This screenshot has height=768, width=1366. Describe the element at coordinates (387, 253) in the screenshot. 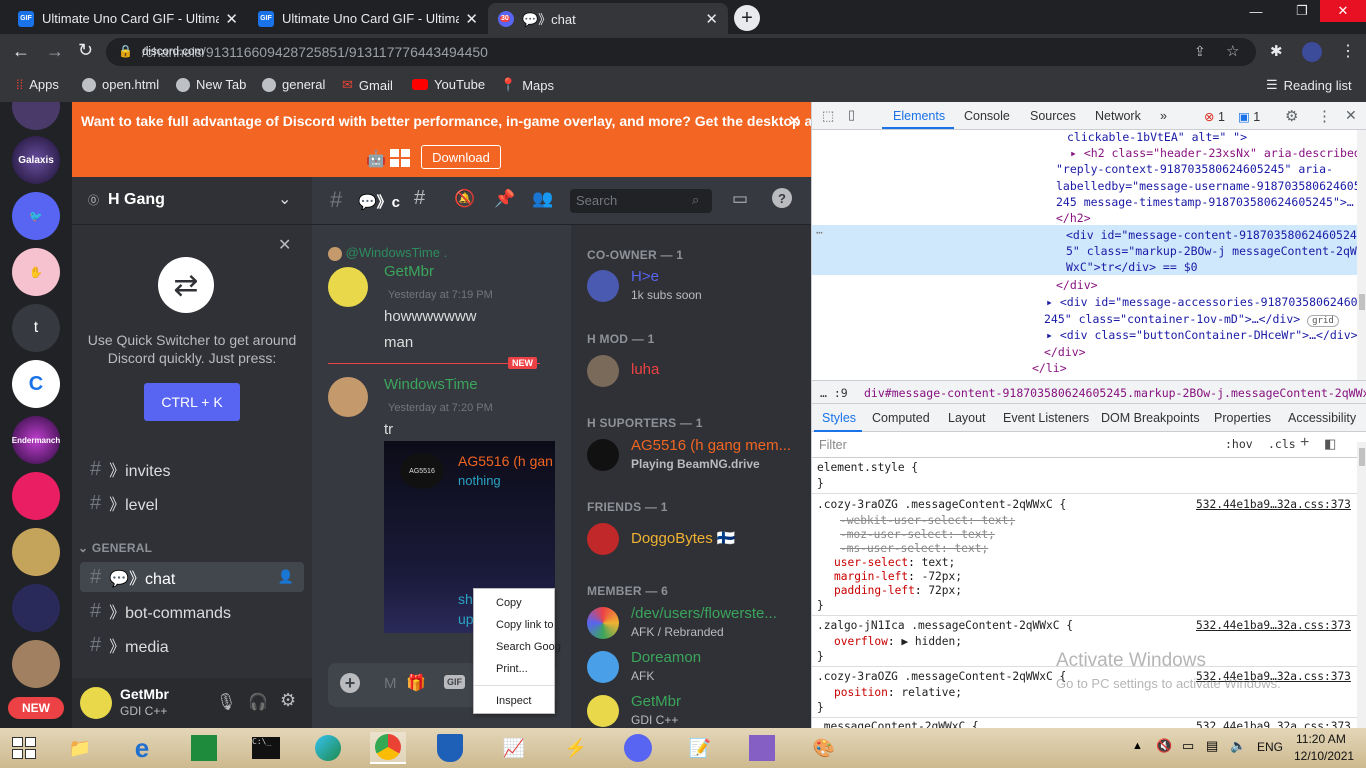

I see `reply-context: @WindowsTime .` at that location.